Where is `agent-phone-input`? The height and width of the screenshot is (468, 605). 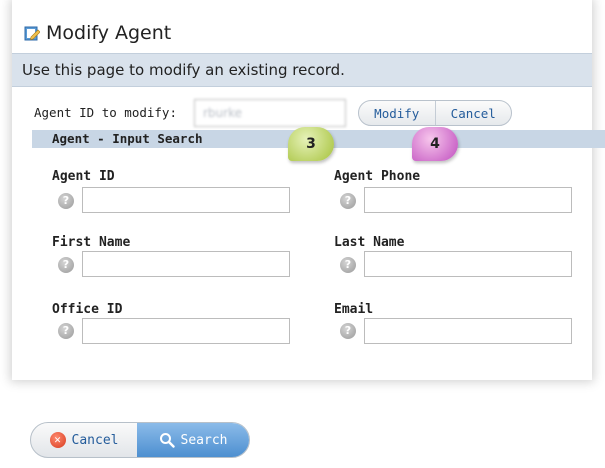
agent-phone-input is located at coordinates (468, 200).